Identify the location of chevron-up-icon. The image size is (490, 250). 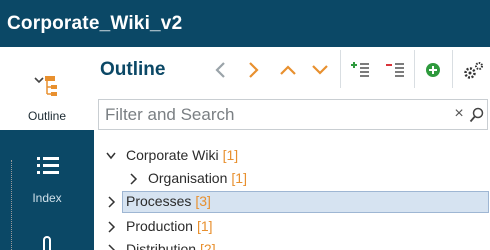
(288, 70).